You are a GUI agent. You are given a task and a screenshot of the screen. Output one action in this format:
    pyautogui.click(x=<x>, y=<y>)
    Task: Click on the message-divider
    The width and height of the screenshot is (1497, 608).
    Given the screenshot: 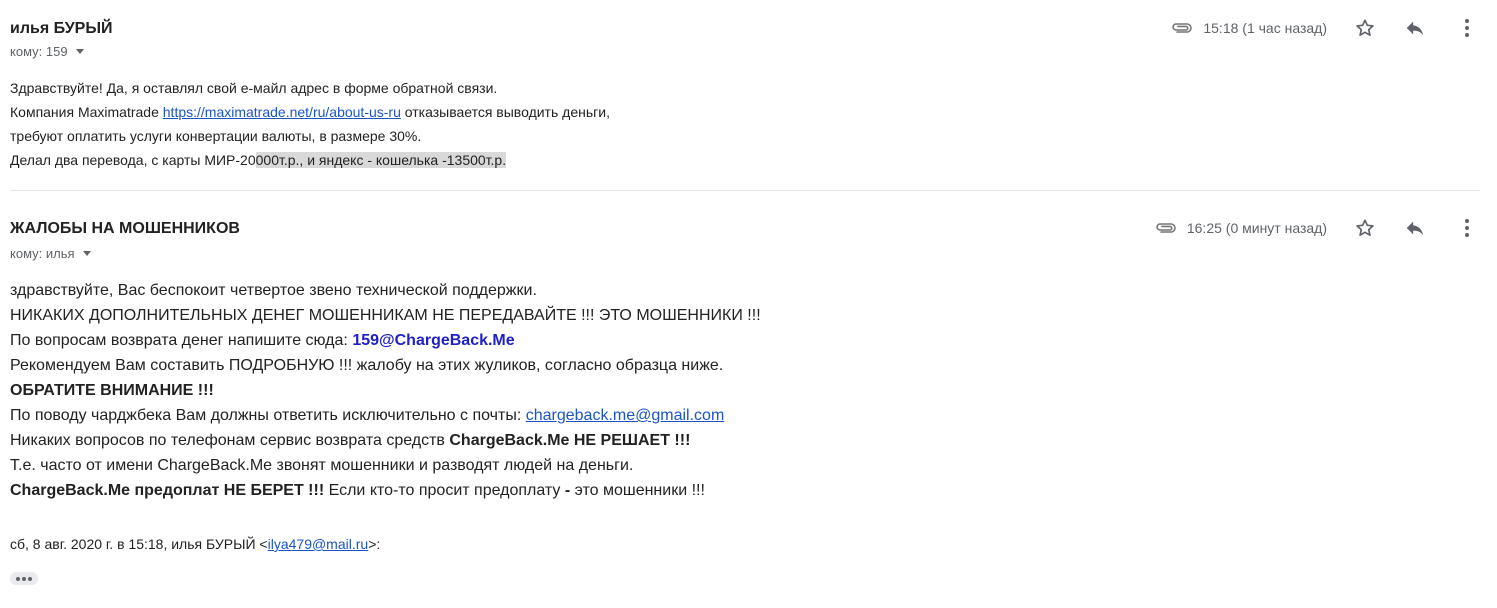 What is the action you would take?
    pyautogui.click(x=745, y=190)
    